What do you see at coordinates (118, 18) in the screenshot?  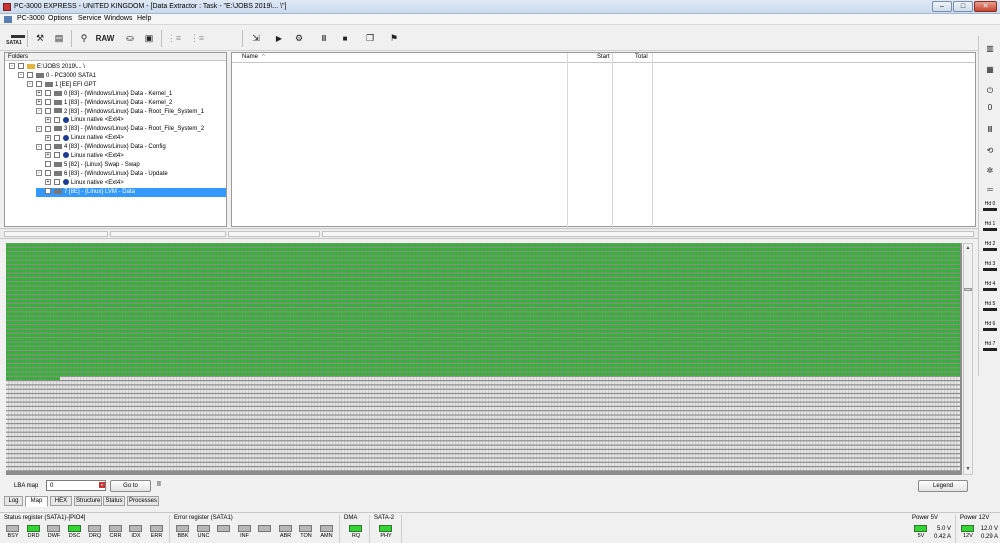 I see `menu-windows: Windows` at bounding box center [118, 18].